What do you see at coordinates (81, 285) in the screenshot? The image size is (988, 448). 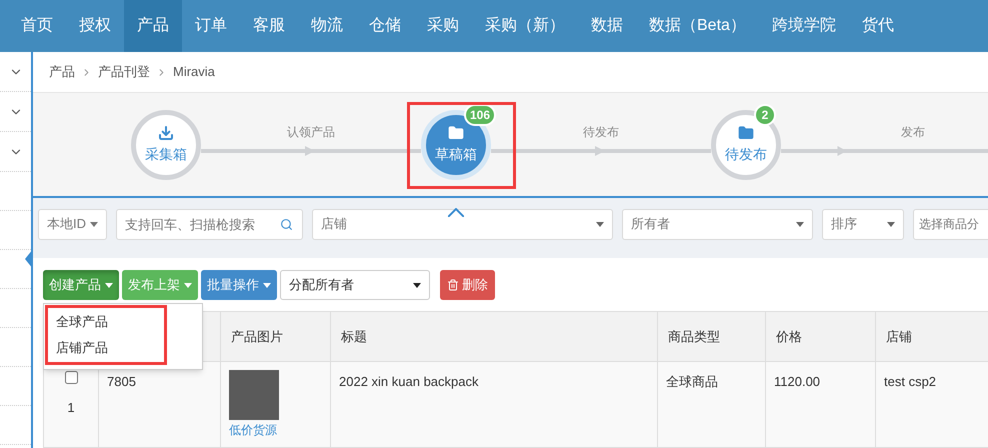 I see `dropdown-button: 创建产品` at bounding box center [81, 285].